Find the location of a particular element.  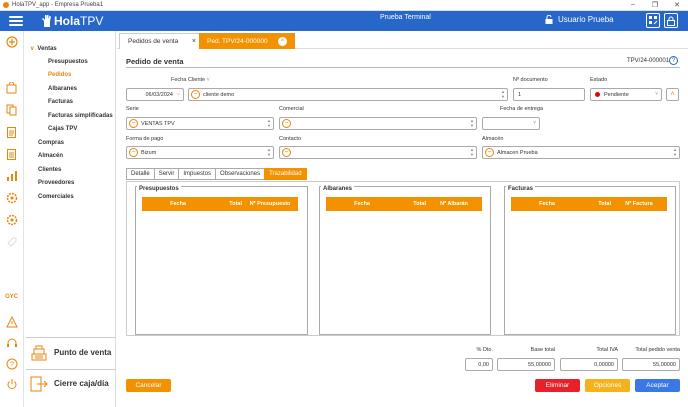

ndoc-field: 1 is located at coordinates (549, 94).